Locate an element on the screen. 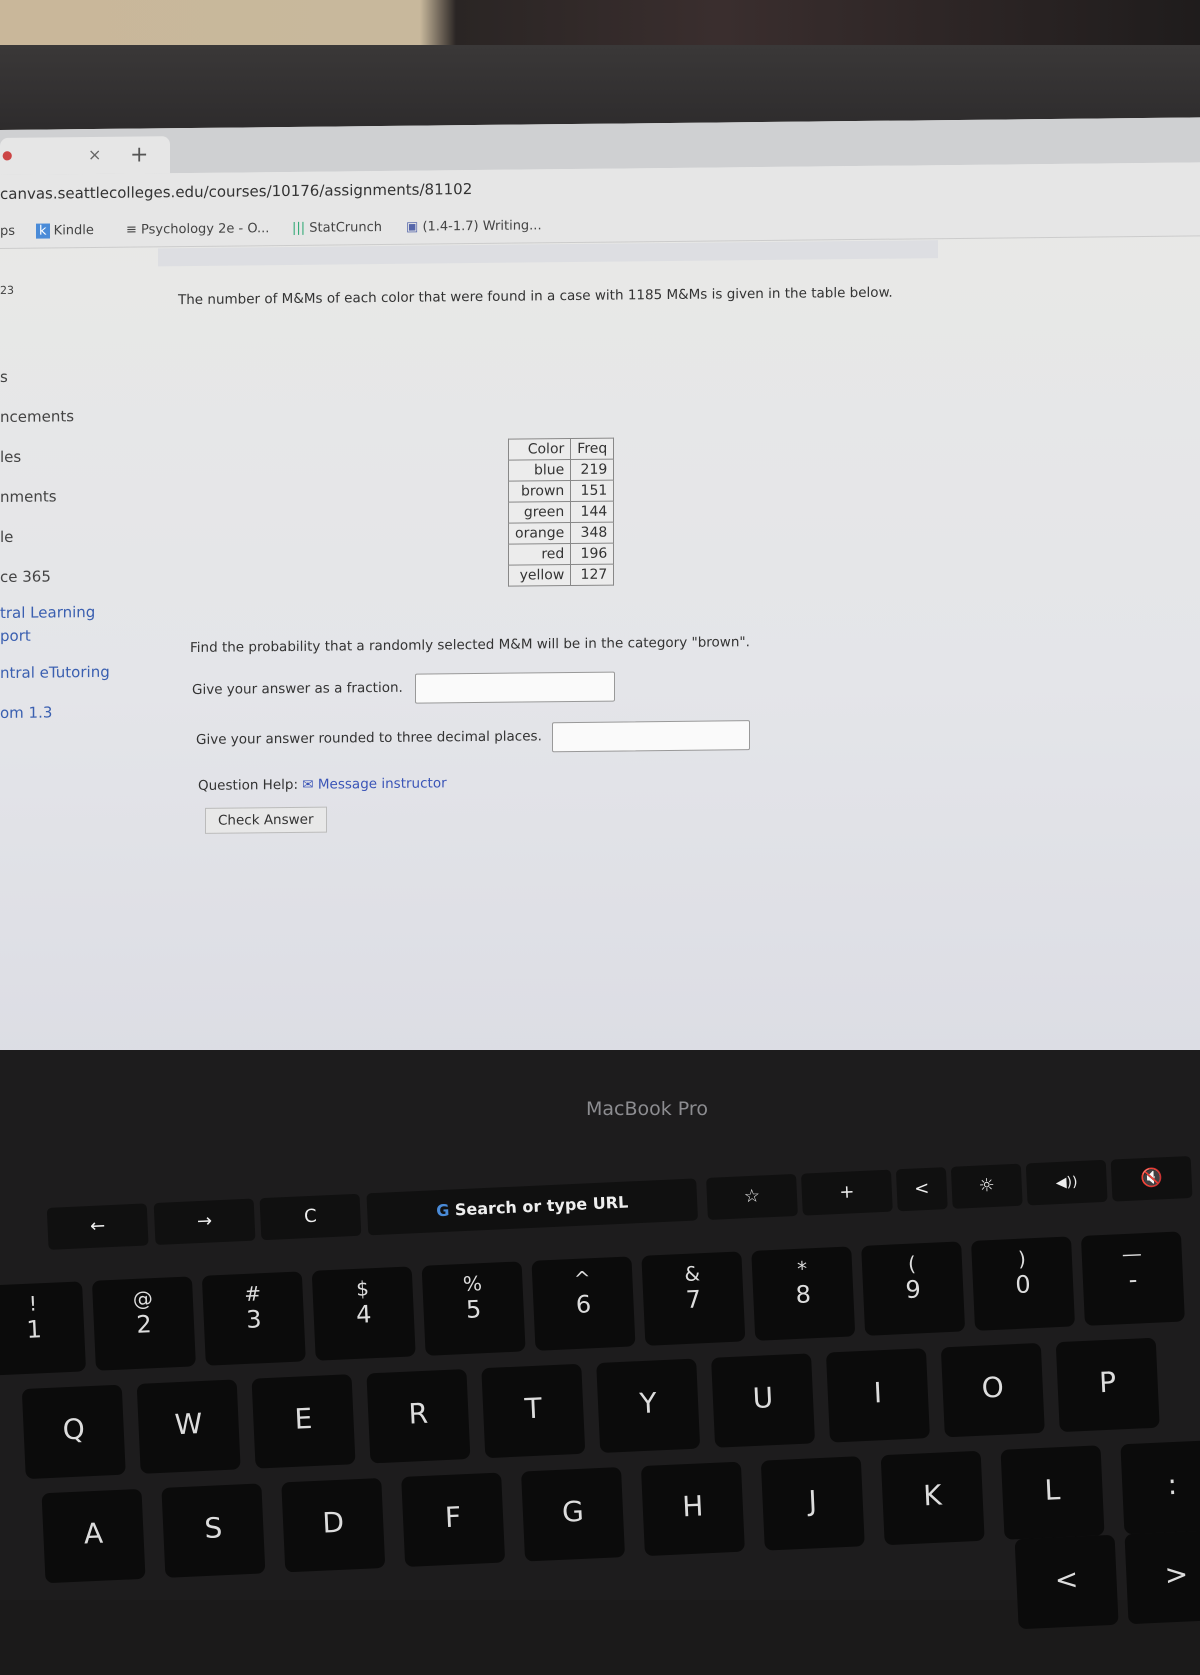 This screenshot has height=1675, width=1200. sidebar-item-support: port is located at coordinates (15, 636).